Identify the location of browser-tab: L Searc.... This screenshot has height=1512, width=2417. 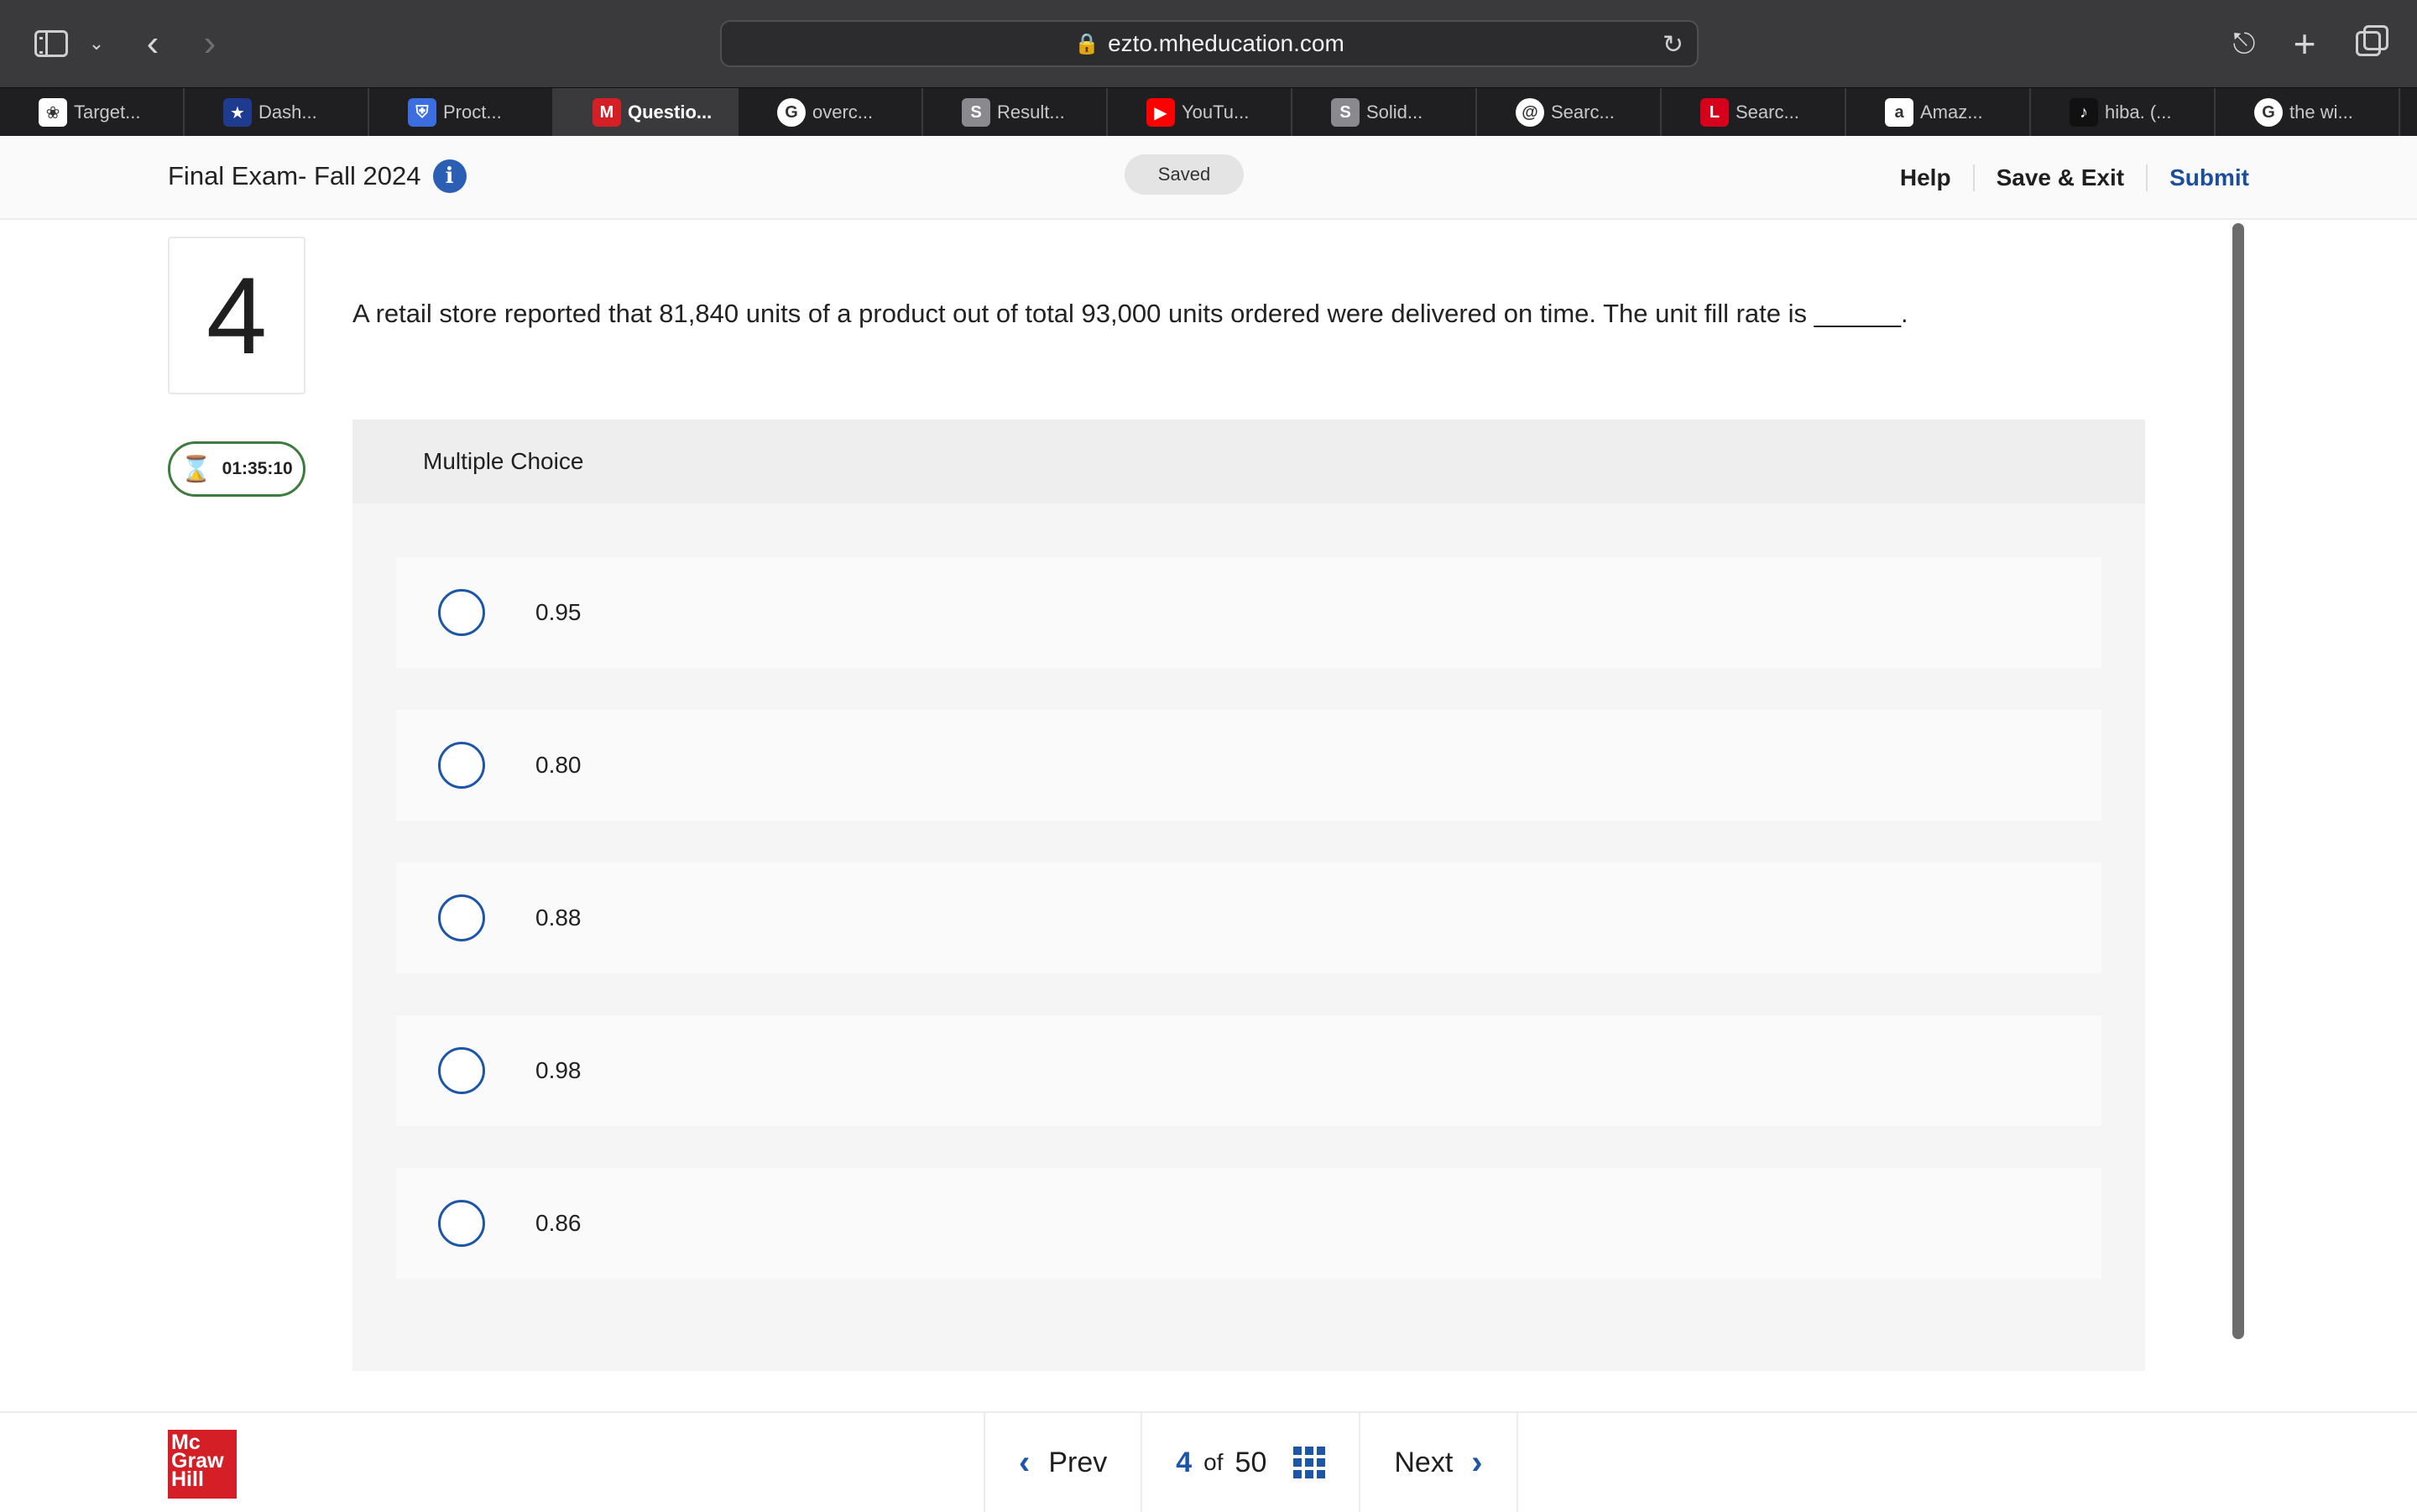
(1754, 113).